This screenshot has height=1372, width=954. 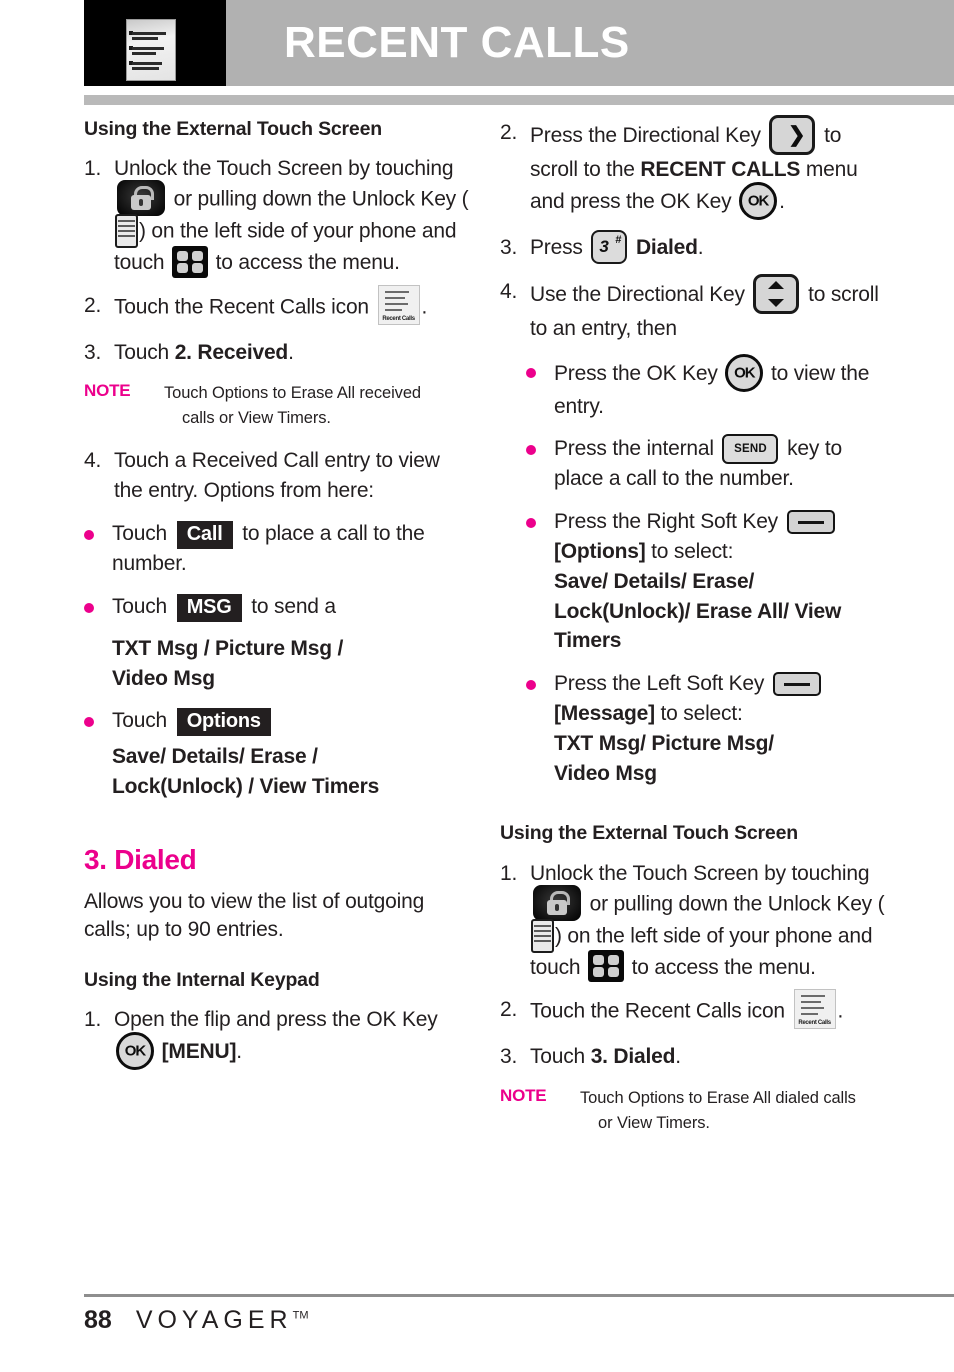 I want to click on right-ext-step-3-part-2: ., so click(x=678, y=1057).